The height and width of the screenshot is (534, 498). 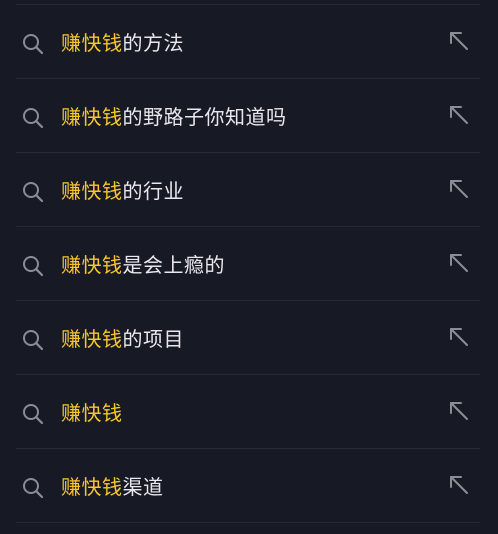 I want to click on suggestion-item: 赚快钱的方法, so click(x=249, y=42).